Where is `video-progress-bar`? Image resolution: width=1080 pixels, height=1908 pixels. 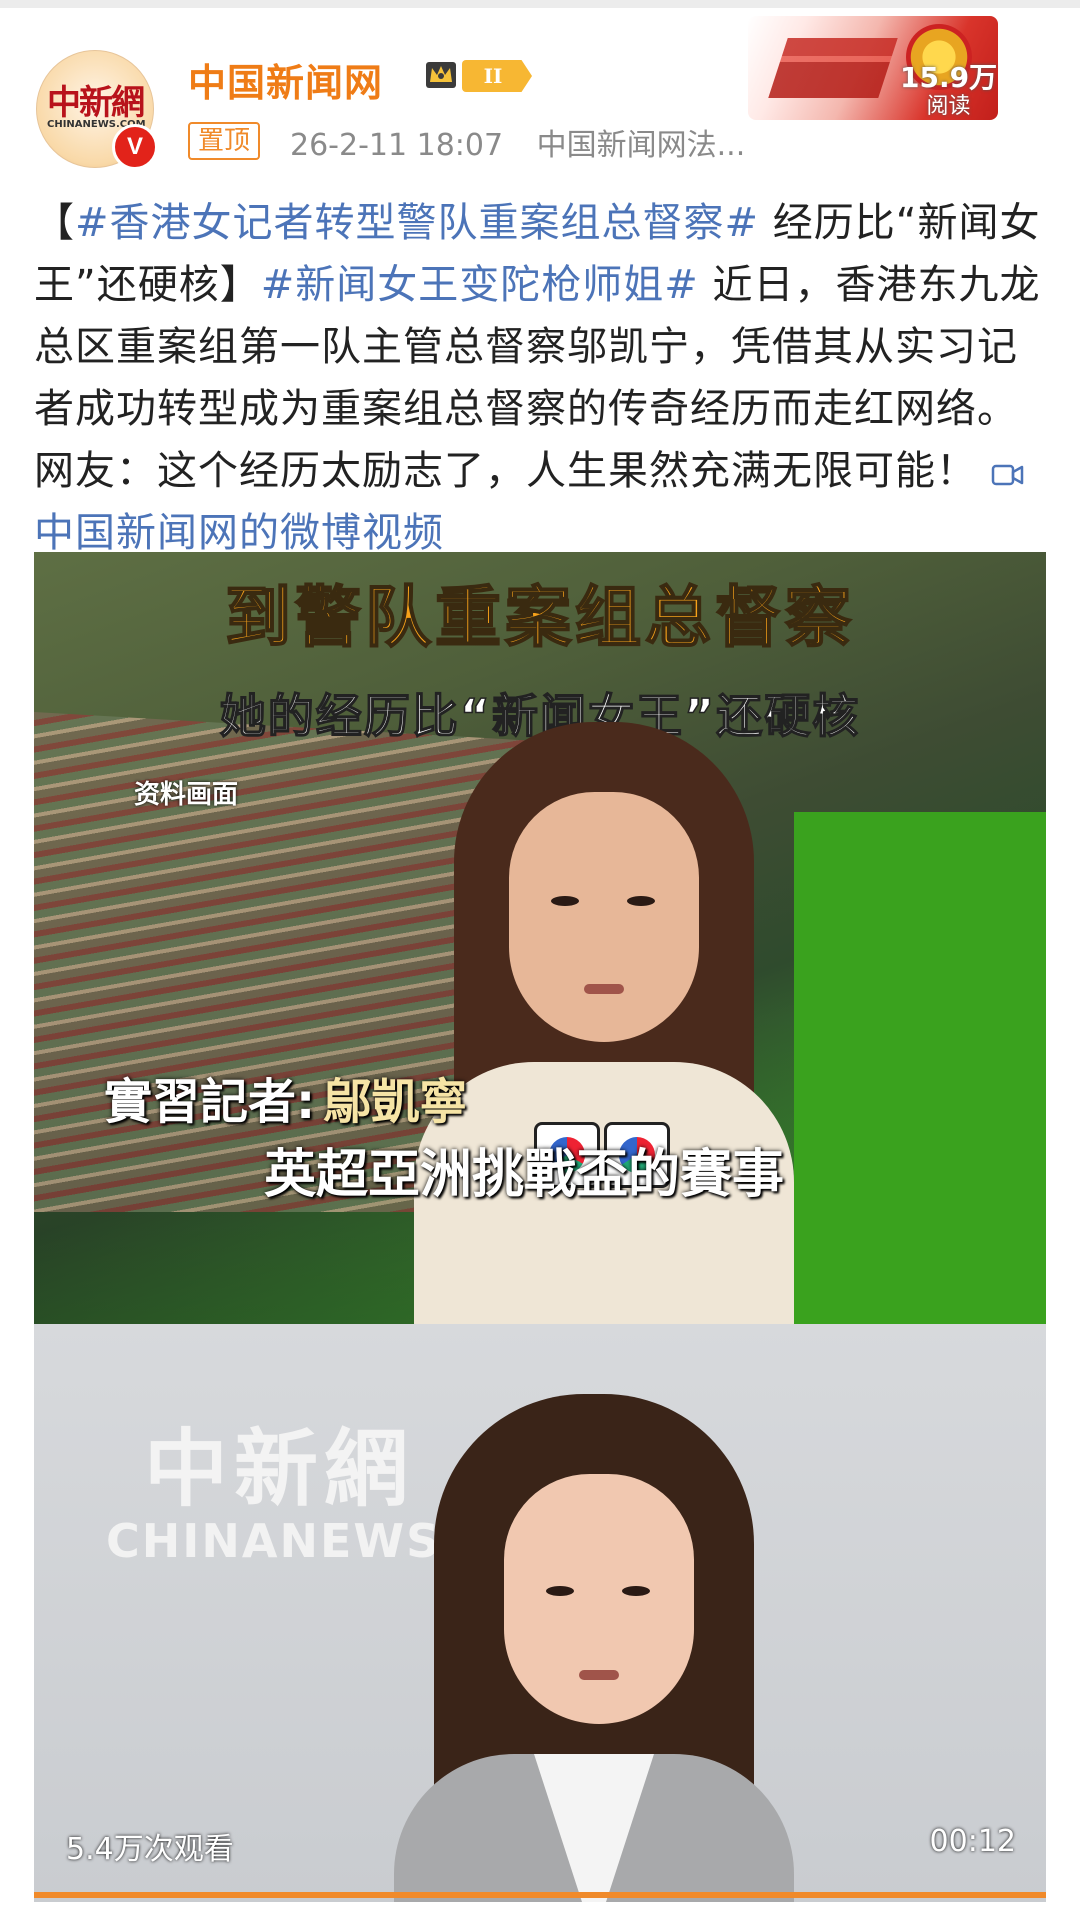
video-progress-bar is located at coordinates (540, 1895).